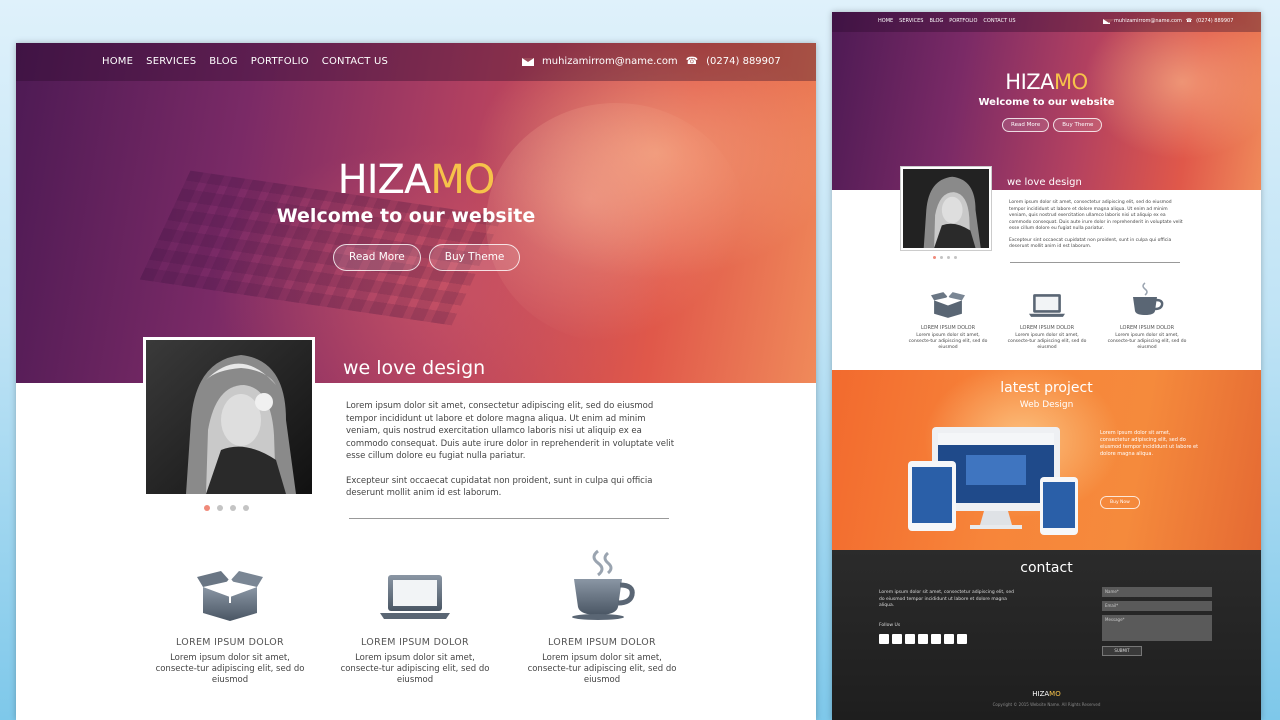  Describe the element at coordinates (910, 639) in the screenshot. I see `google-plus-icon` at that location.